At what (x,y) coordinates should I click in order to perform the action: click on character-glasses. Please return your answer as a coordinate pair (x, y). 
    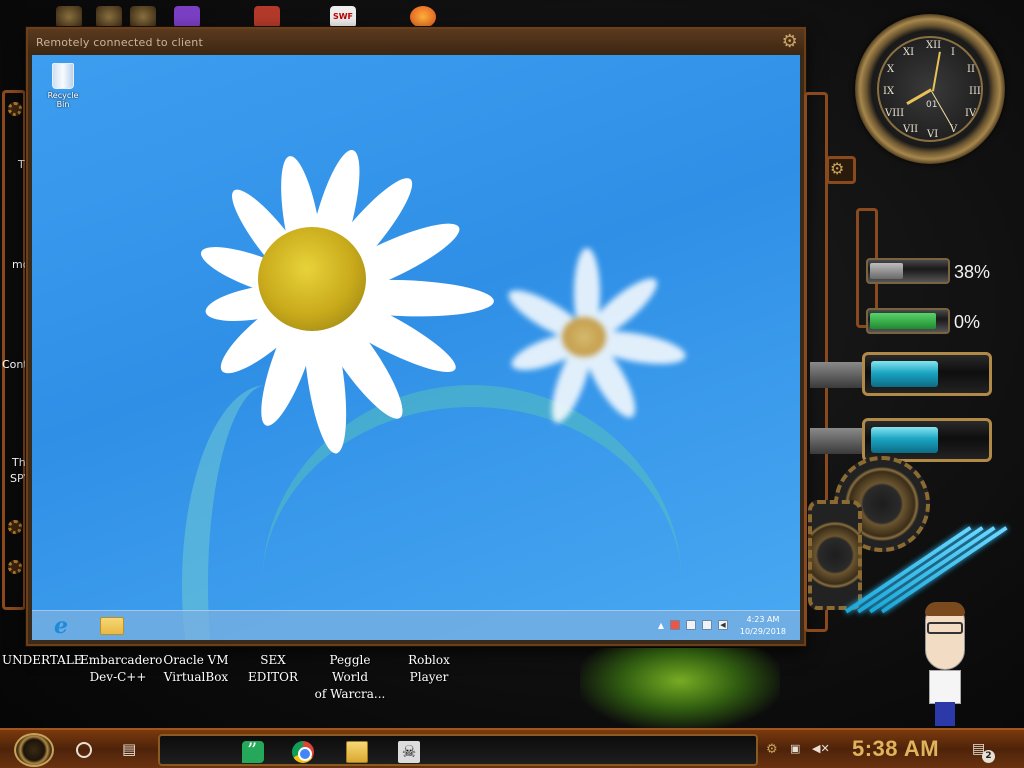
    Looking at the image, I should click on (945, 628).